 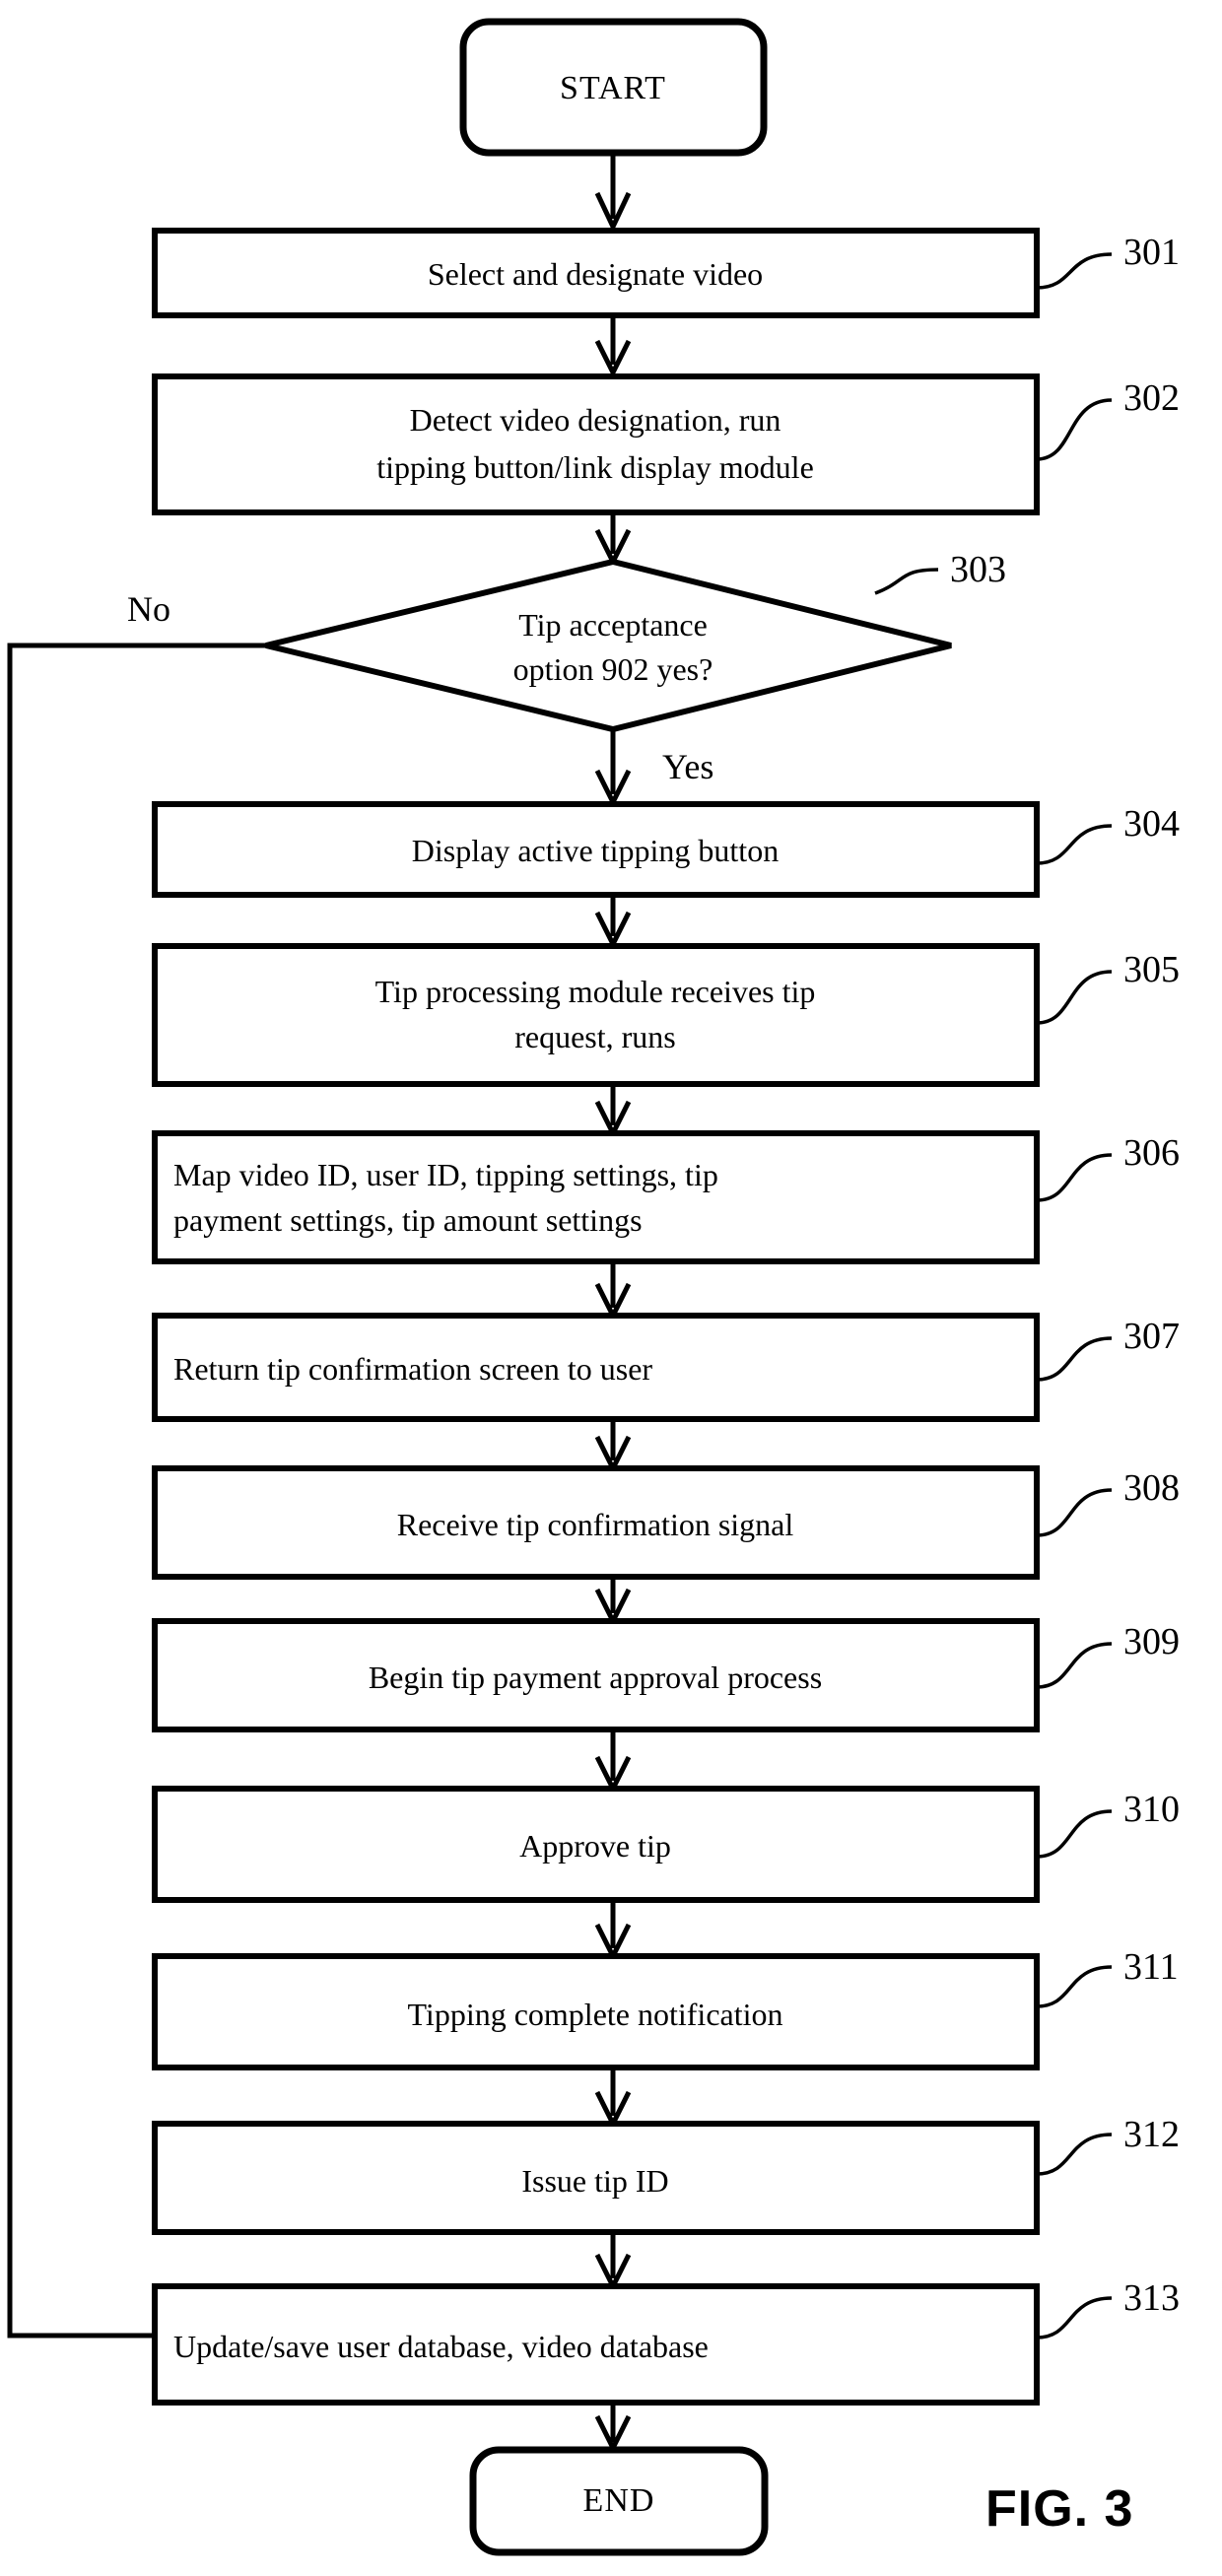 What do you see at coordinates (594, 2181) in the screenshot?
I see `process-box-312-line-1: Issue tip ID` at bounding box center [594, 2181].